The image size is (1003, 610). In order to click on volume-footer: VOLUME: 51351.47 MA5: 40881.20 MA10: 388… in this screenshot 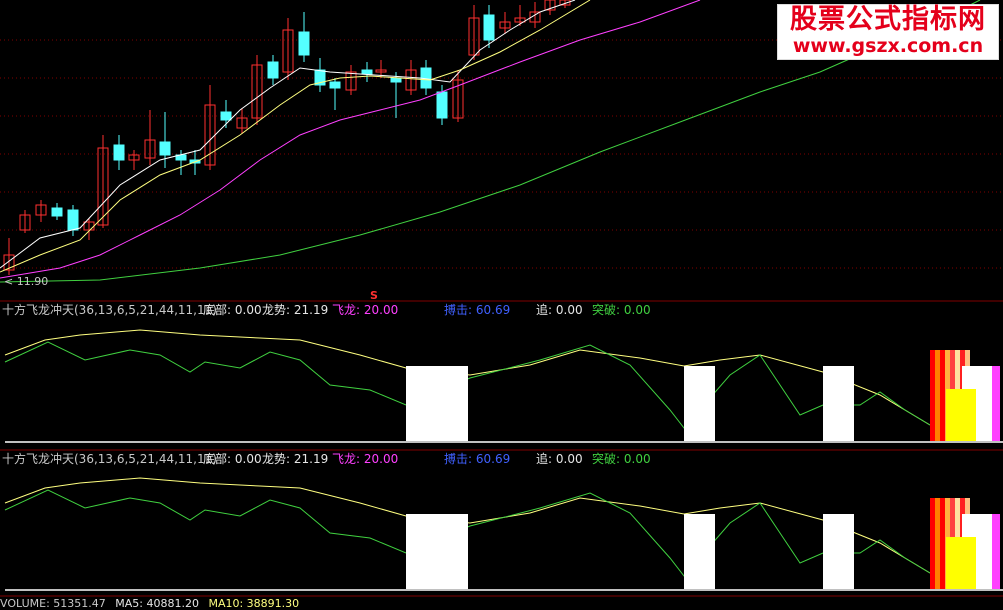, I will do `click(152, 604)`.